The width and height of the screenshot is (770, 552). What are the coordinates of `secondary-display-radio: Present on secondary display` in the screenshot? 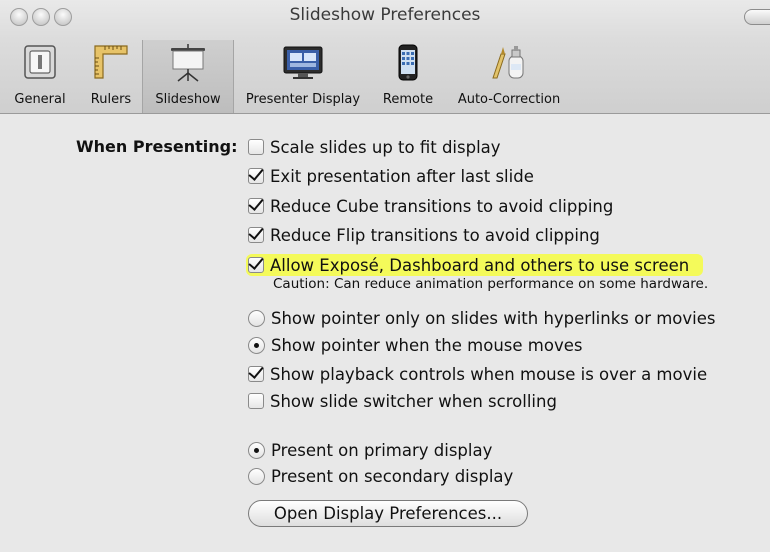 It's located at (380, 476).